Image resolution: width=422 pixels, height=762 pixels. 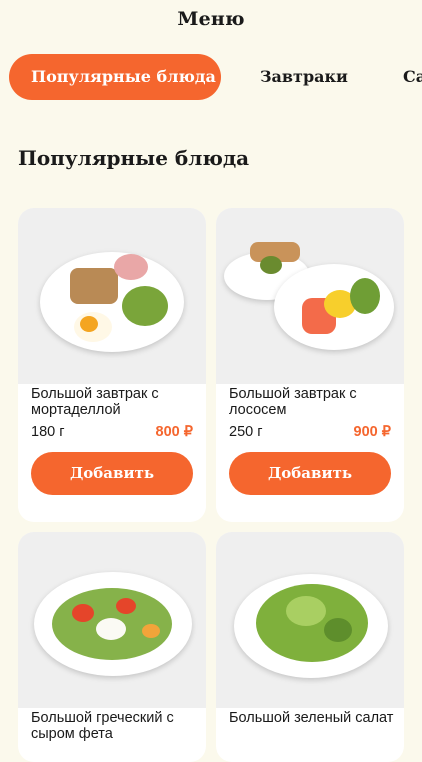 I want to click on product-name: Большой зеленый салат, so click(x=311, y=718).